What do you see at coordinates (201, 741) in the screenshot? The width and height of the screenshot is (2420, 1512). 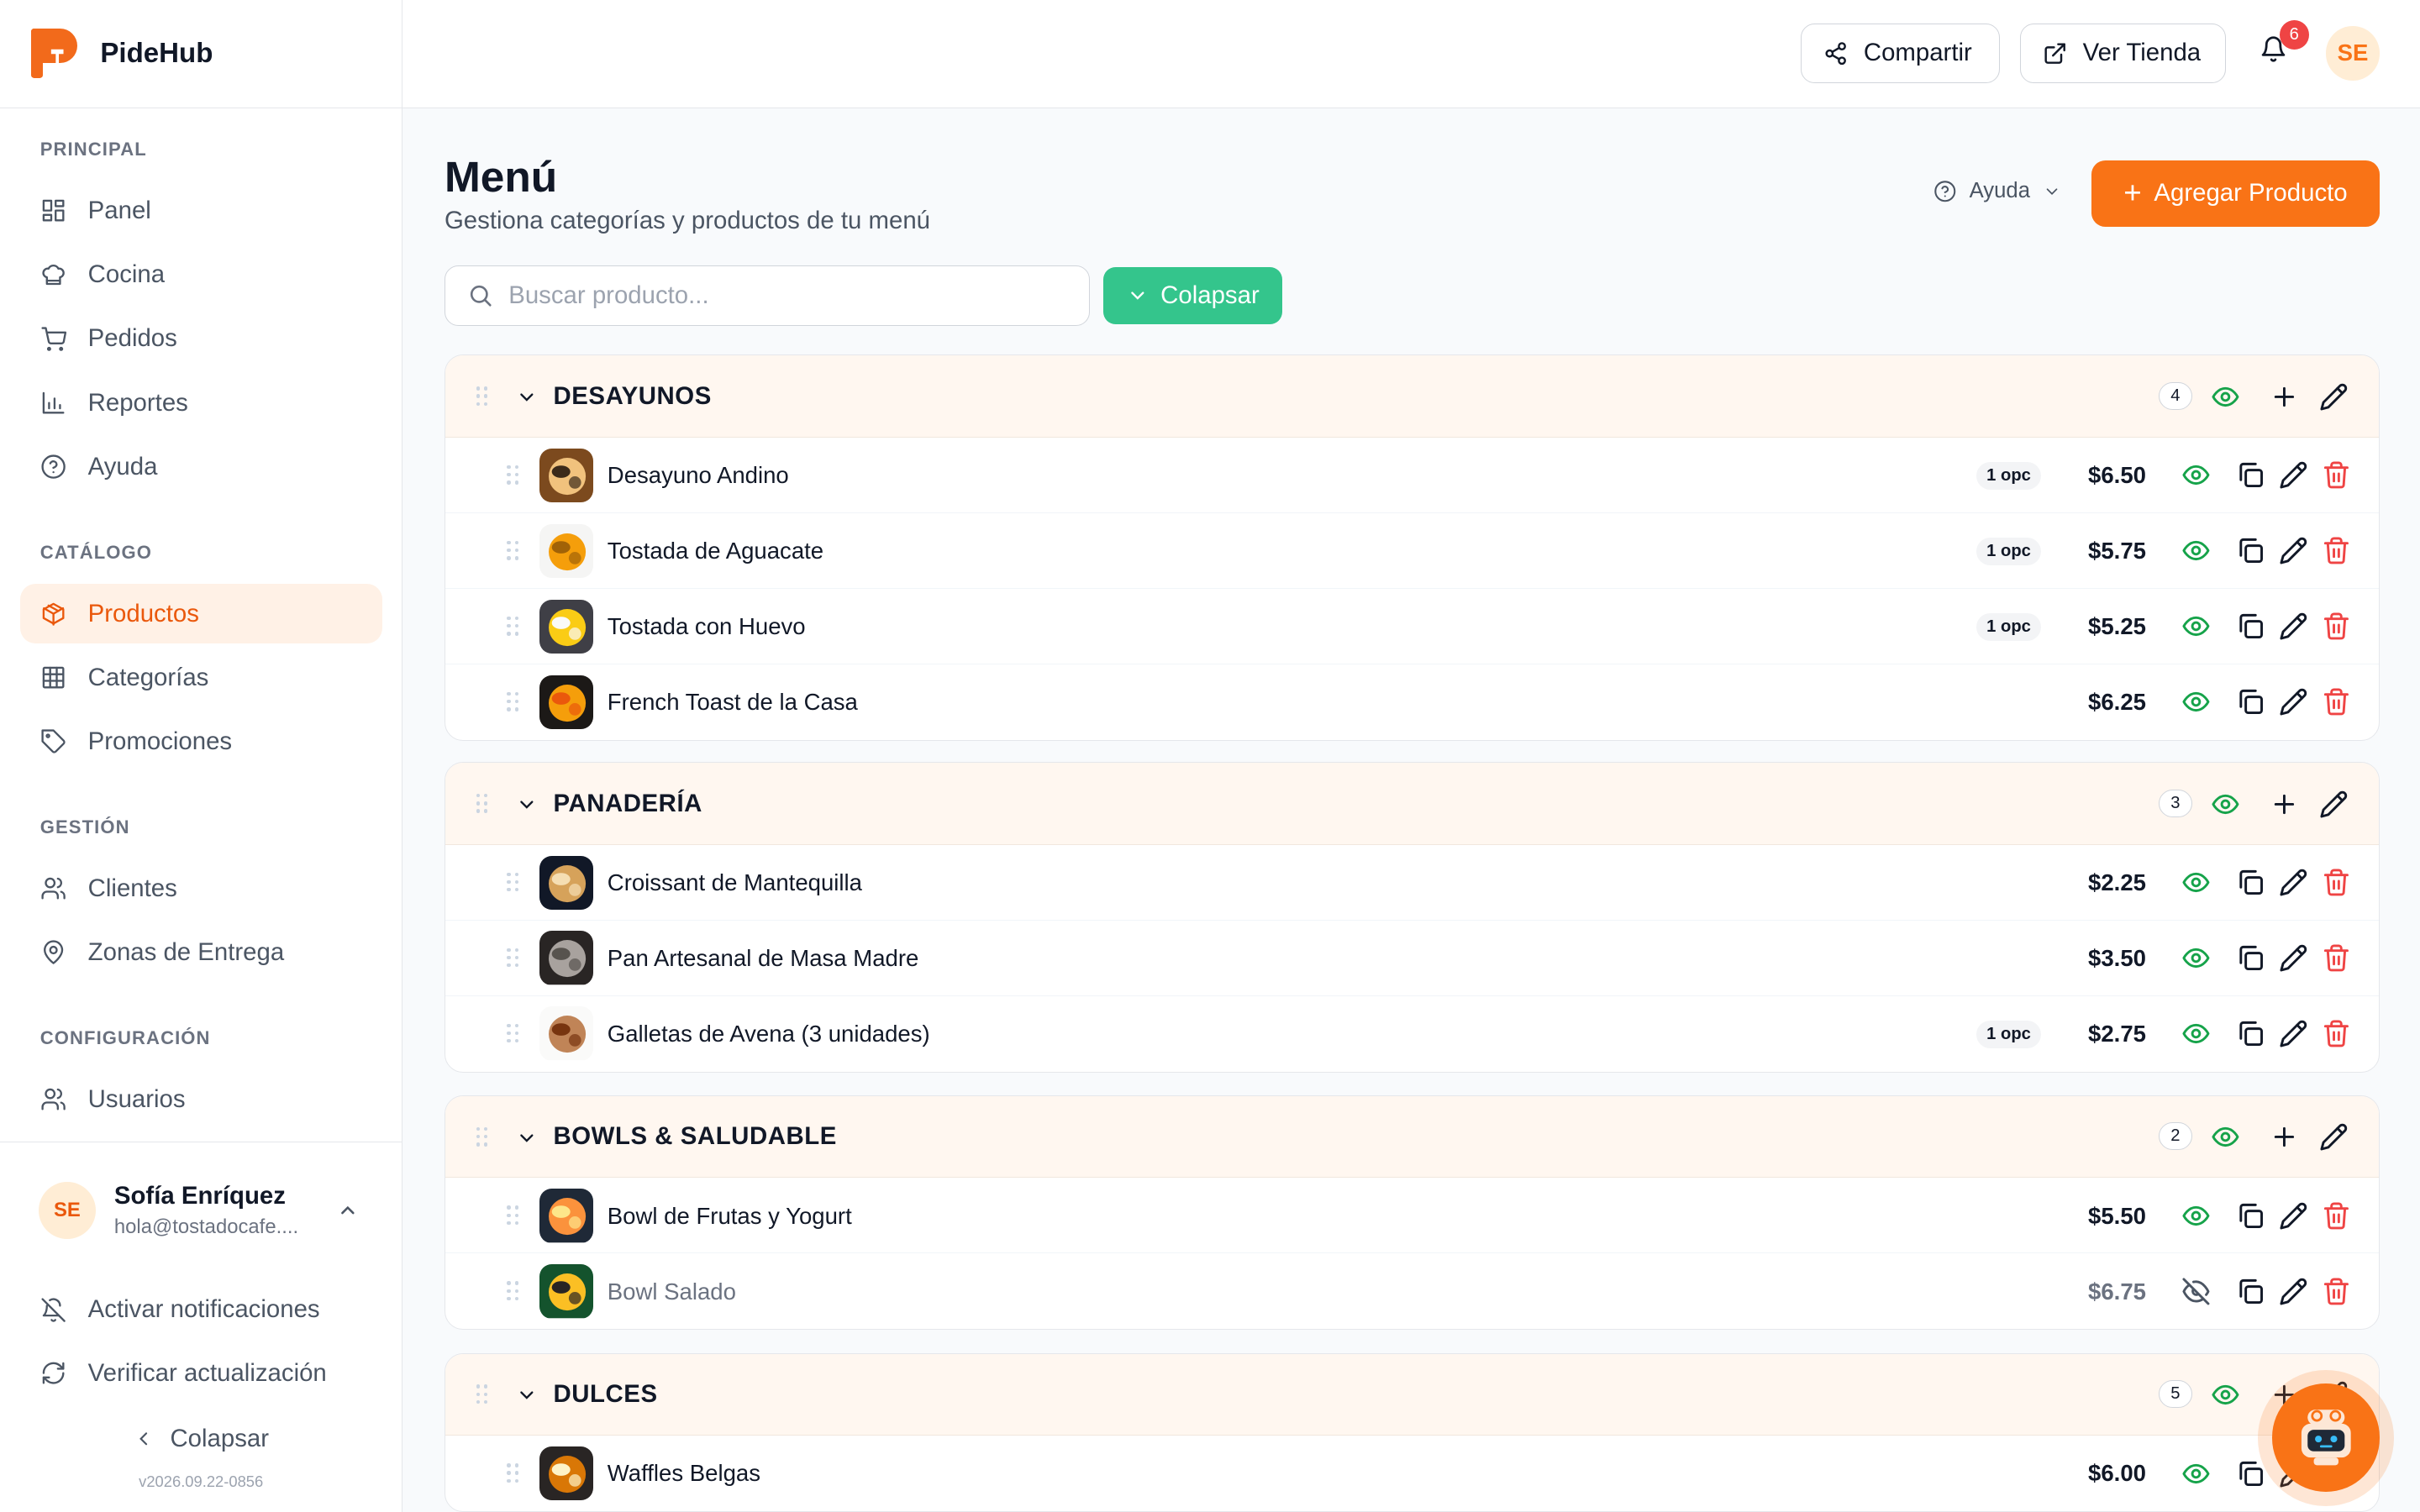 I see `sidebar-item-promociones: Promociones` at bounding box center [201, 741].